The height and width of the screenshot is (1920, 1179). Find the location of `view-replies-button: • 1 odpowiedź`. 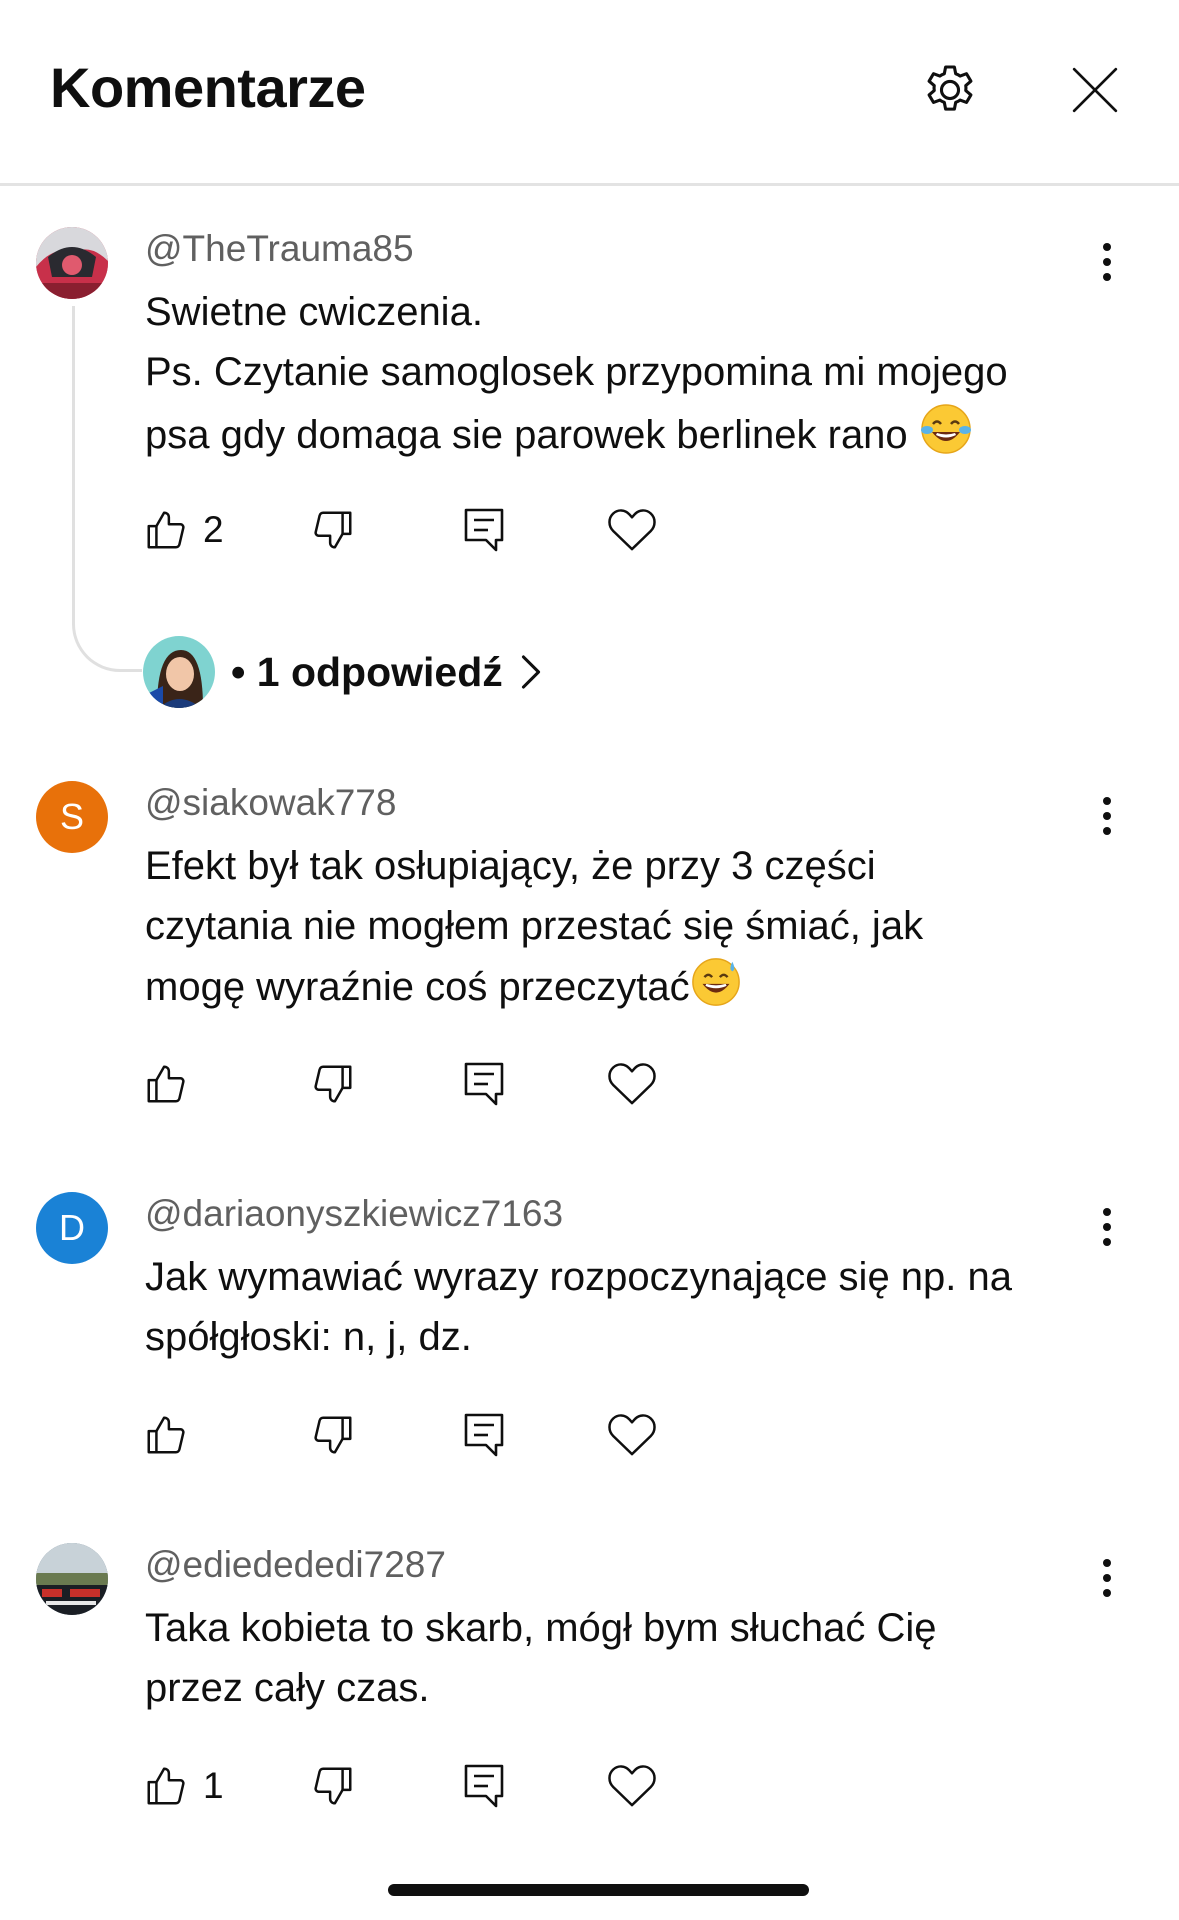

view-replies-button: • 1 odpowiedź is located at coordinates (342, 672).